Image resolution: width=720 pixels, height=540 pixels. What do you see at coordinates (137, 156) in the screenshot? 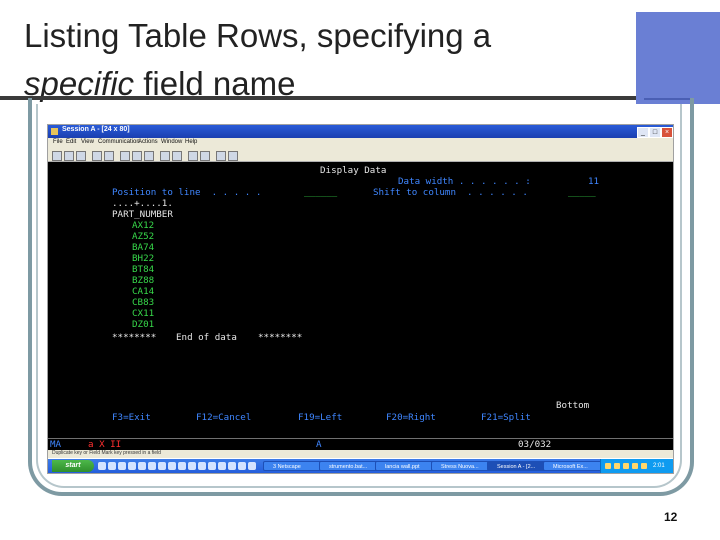
I see `color-icon` at bounding box center [137, 156].